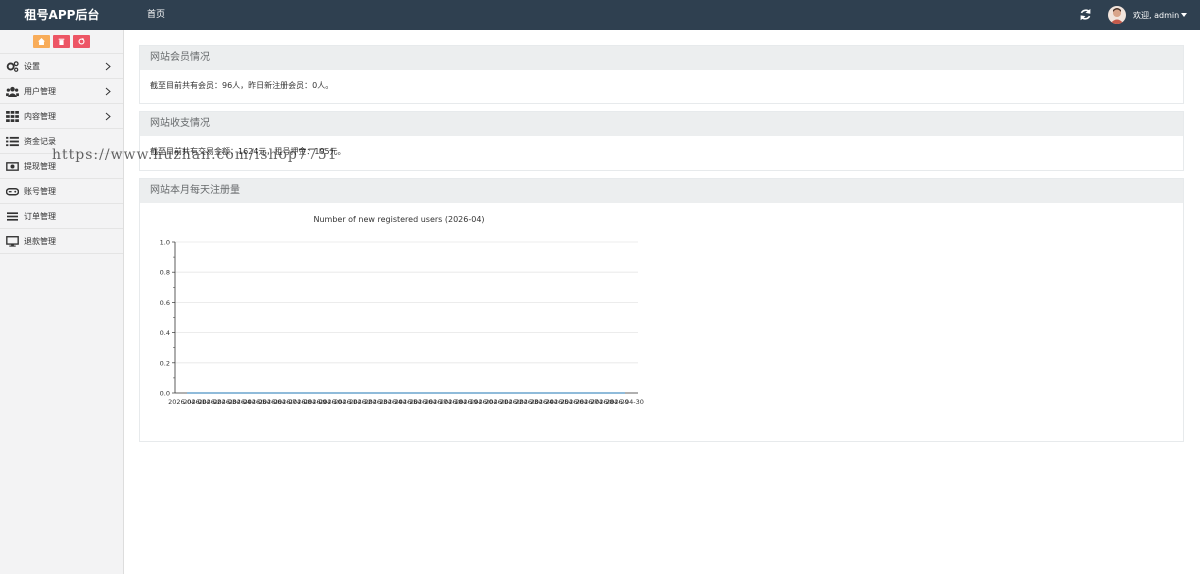 The height and width of the screenshot is (574, 1200). I want to click on sidebar-item-label: 订单管理, so click(40, 216).